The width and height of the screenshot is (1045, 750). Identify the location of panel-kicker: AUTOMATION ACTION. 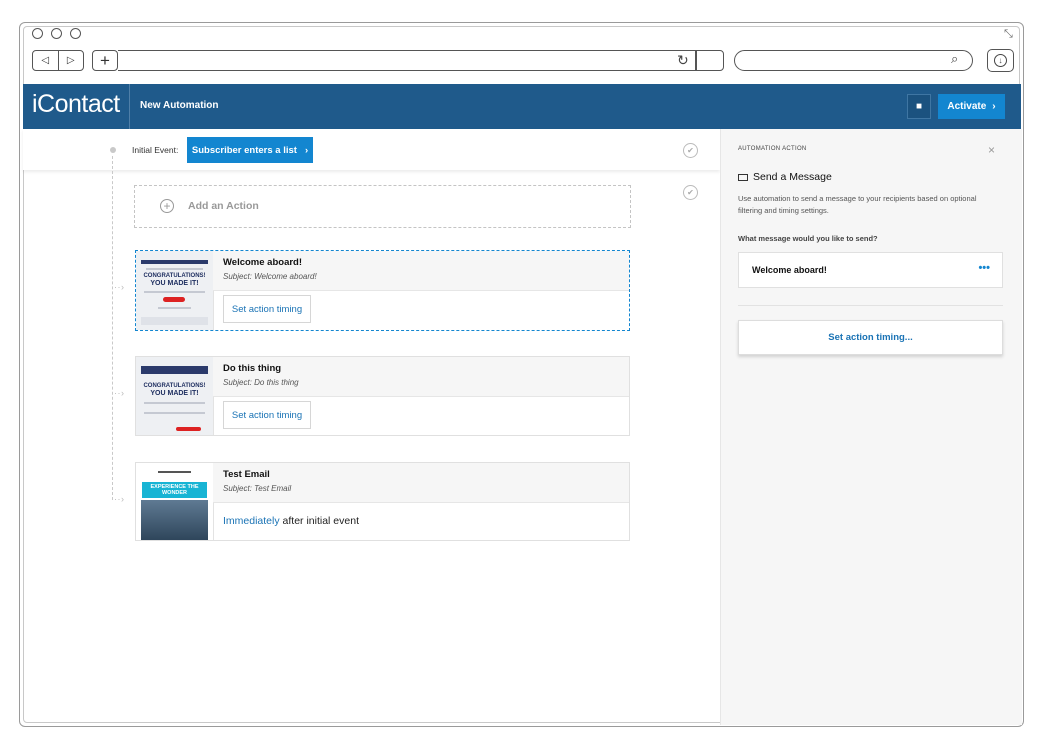
(772, 149).